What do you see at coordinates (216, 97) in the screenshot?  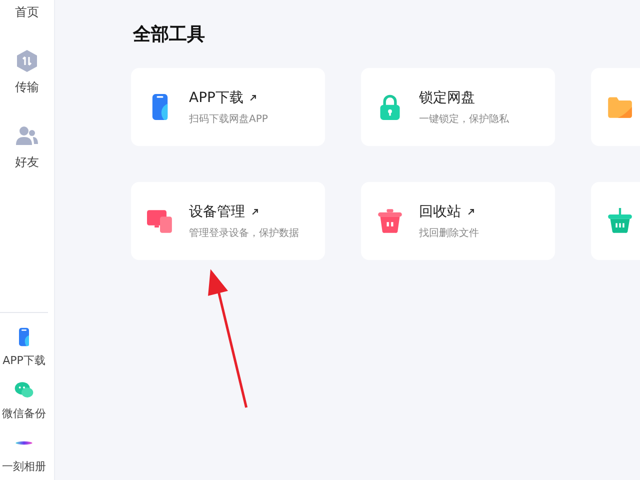 I see `tool-name: APP下载` at bounding box center [216, 97].